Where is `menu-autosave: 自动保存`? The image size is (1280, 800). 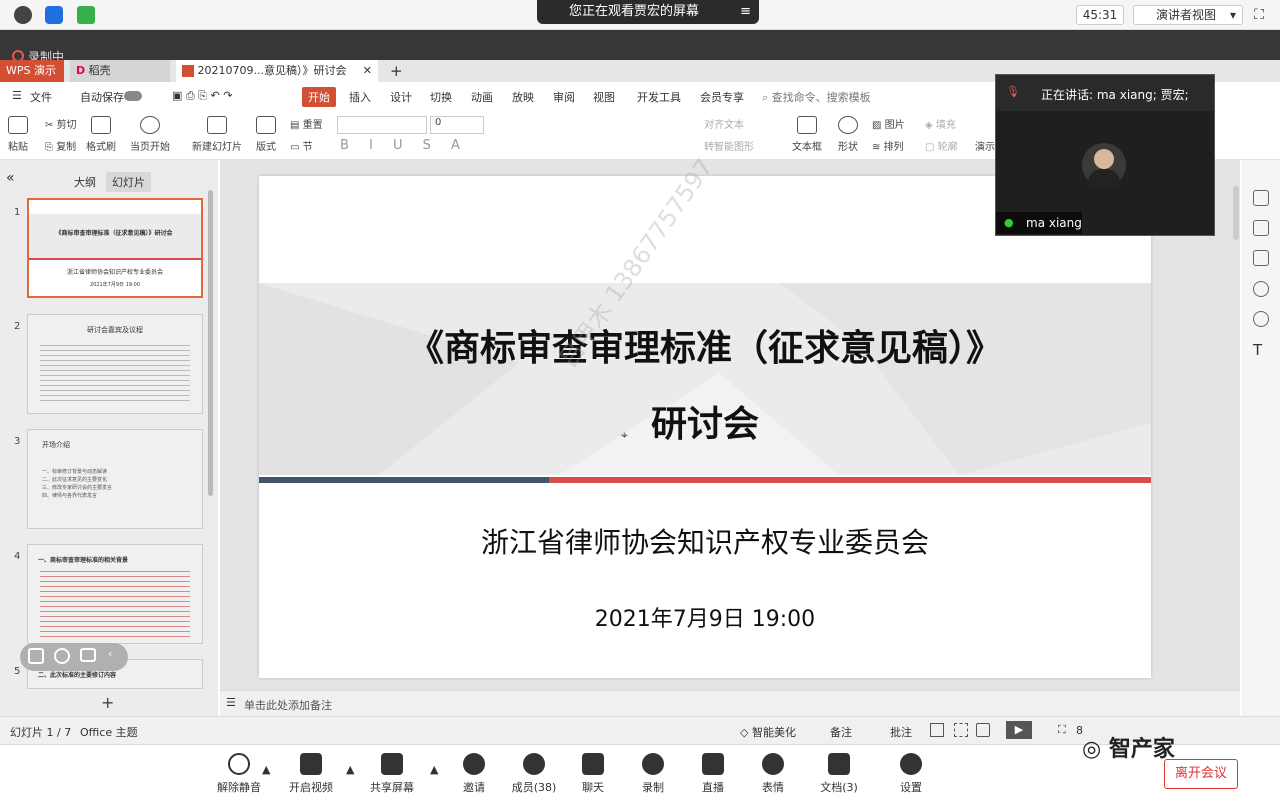 menu-autosave: 自动保存 is located at coordinates (102, 97).